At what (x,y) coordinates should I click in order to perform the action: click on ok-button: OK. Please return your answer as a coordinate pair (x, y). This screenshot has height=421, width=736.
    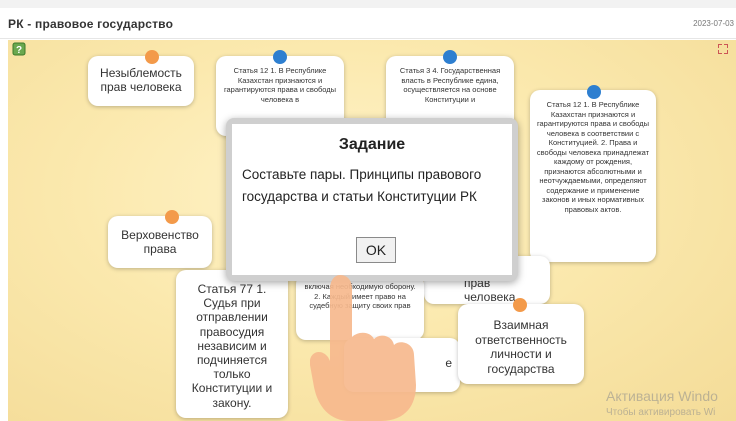
    Looking at the image, I should click on (376, 250).